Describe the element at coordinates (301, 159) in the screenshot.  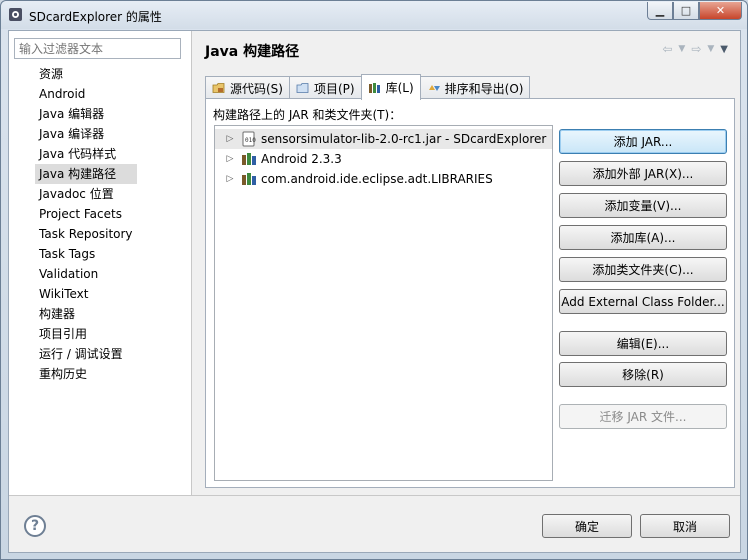
I see `tree-row-label: Android 2.3.3` at that location.